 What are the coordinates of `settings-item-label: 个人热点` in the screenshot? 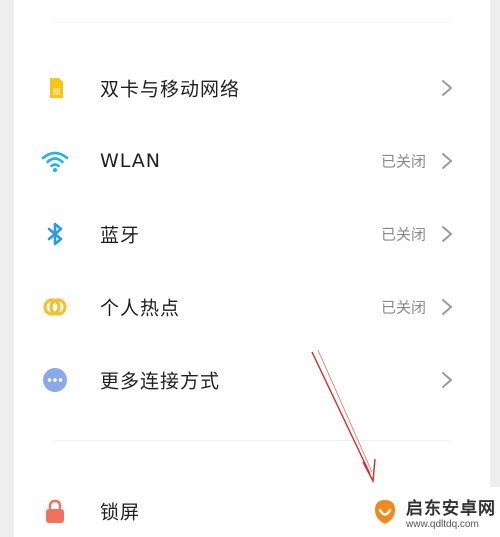 It's located at (140, 308).